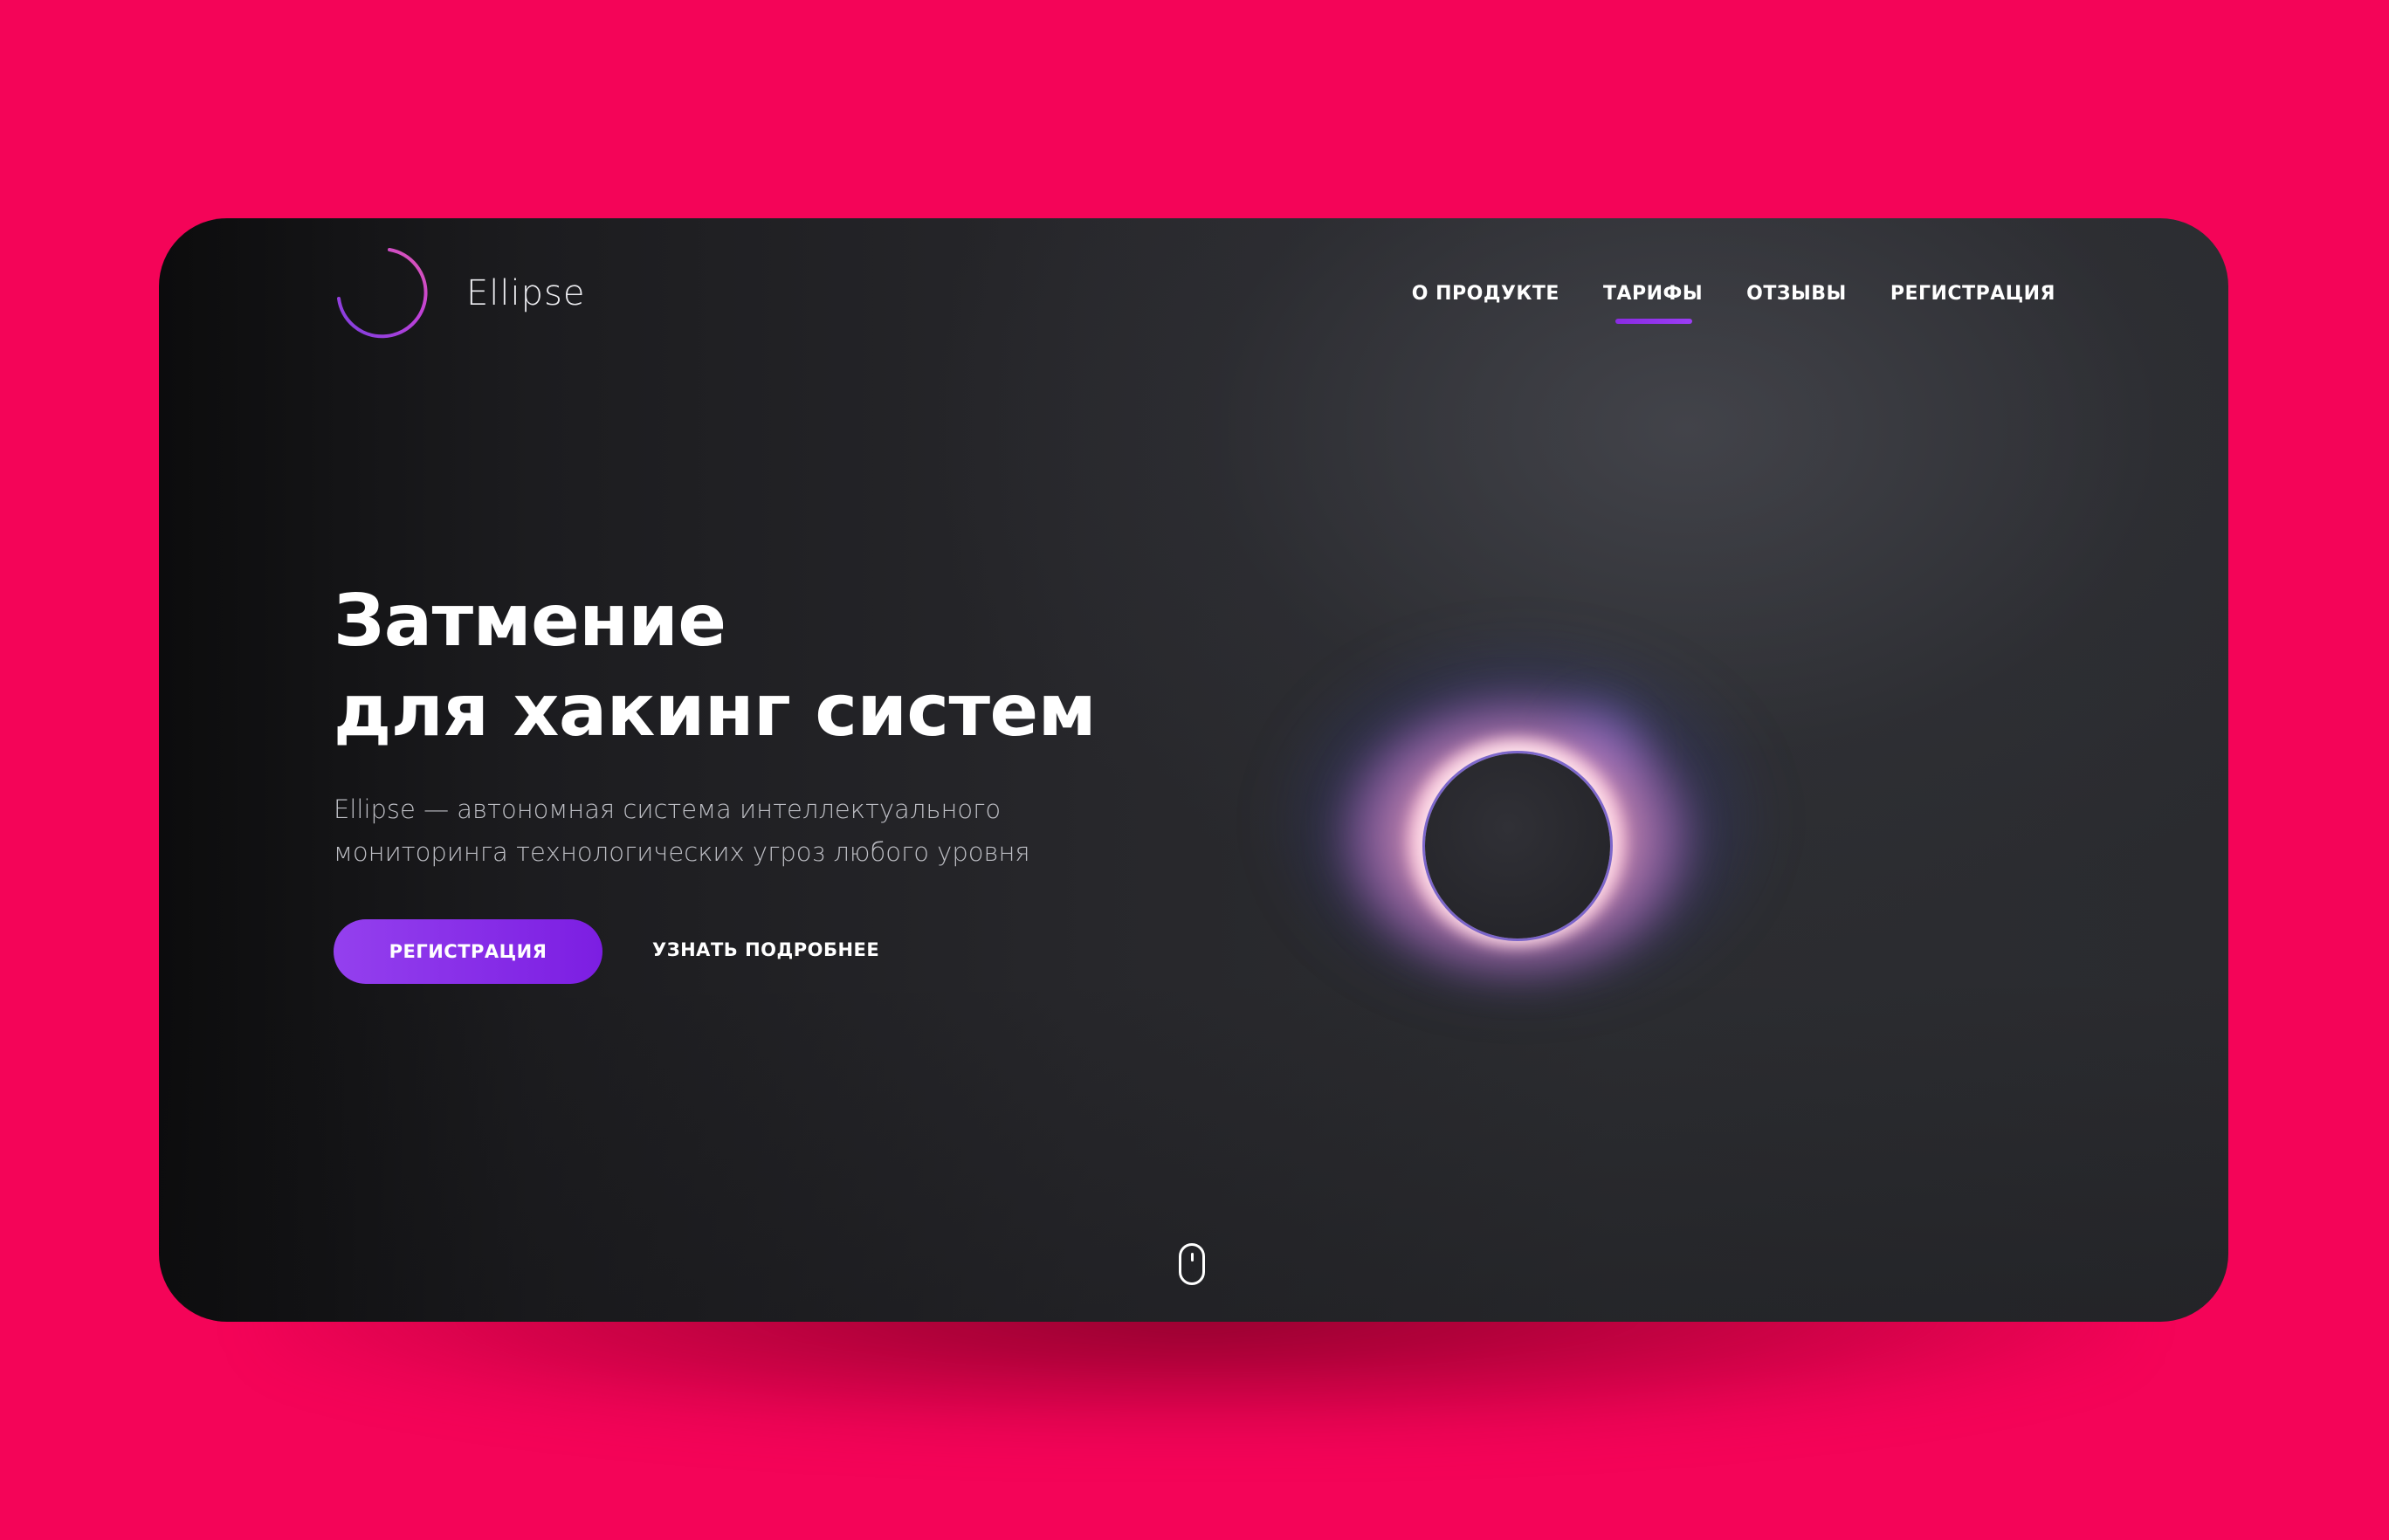  I want to click on nav-item-pricing: ТАРИФЫ, so click(1653, 304).